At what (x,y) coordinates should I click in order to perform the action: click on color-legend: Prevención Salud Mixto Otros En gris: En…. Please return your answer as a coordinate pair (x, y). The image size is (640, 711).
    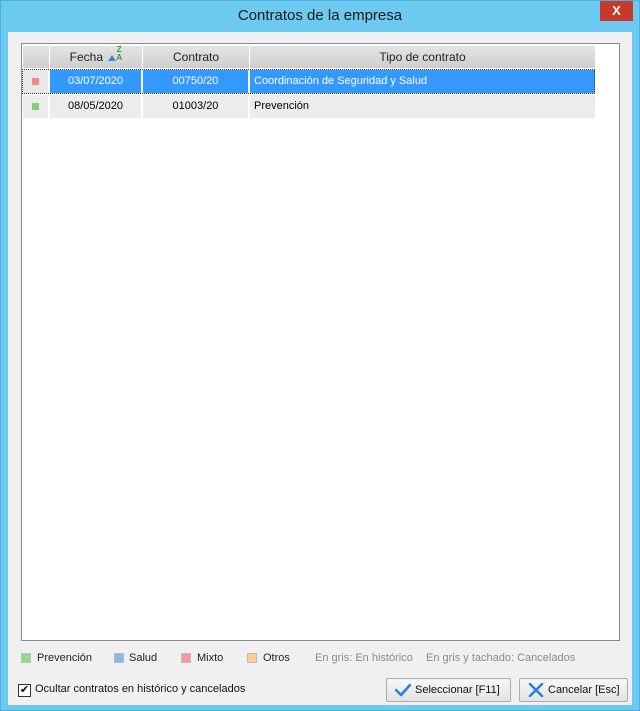
    Looking at the image, I should click on (321, 658).